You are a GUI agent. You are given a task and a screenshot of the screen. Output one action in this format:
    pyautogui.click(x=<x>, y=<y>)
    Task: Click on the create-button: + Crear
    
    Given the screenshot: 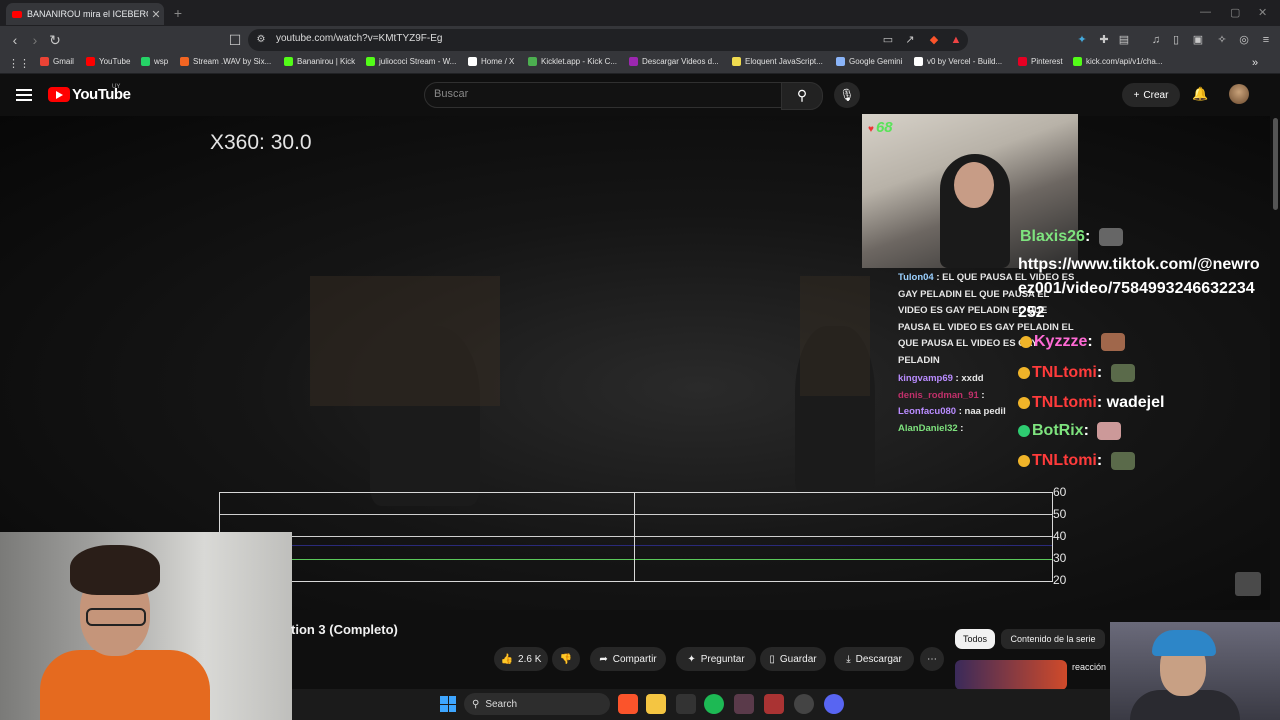 What is the action you would take?
    pyautogui.click(x=1151, y=95)
    